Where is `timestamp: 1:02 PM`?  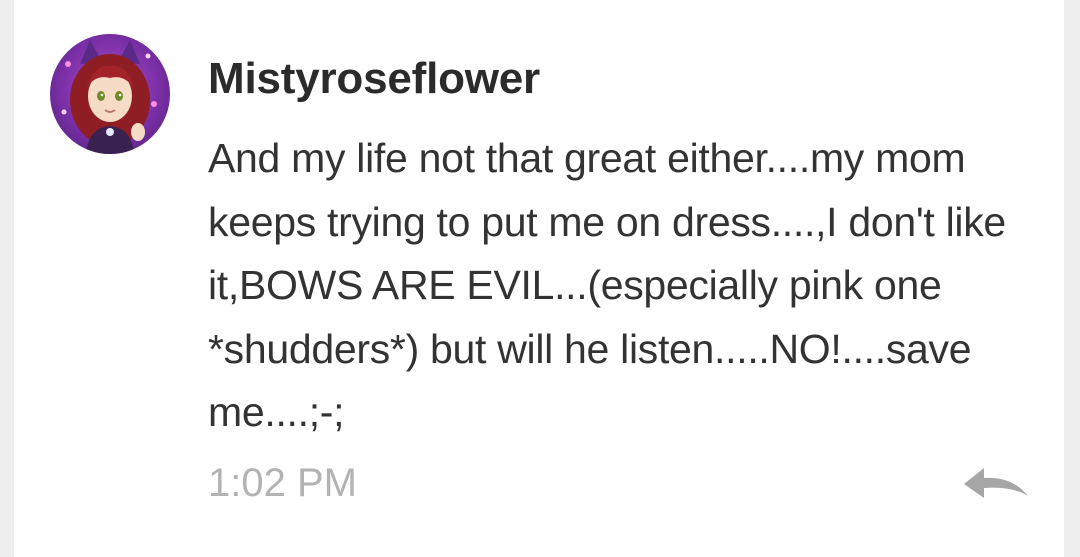 timestamp: 1:02 PM is located at coordinates (282, 483).